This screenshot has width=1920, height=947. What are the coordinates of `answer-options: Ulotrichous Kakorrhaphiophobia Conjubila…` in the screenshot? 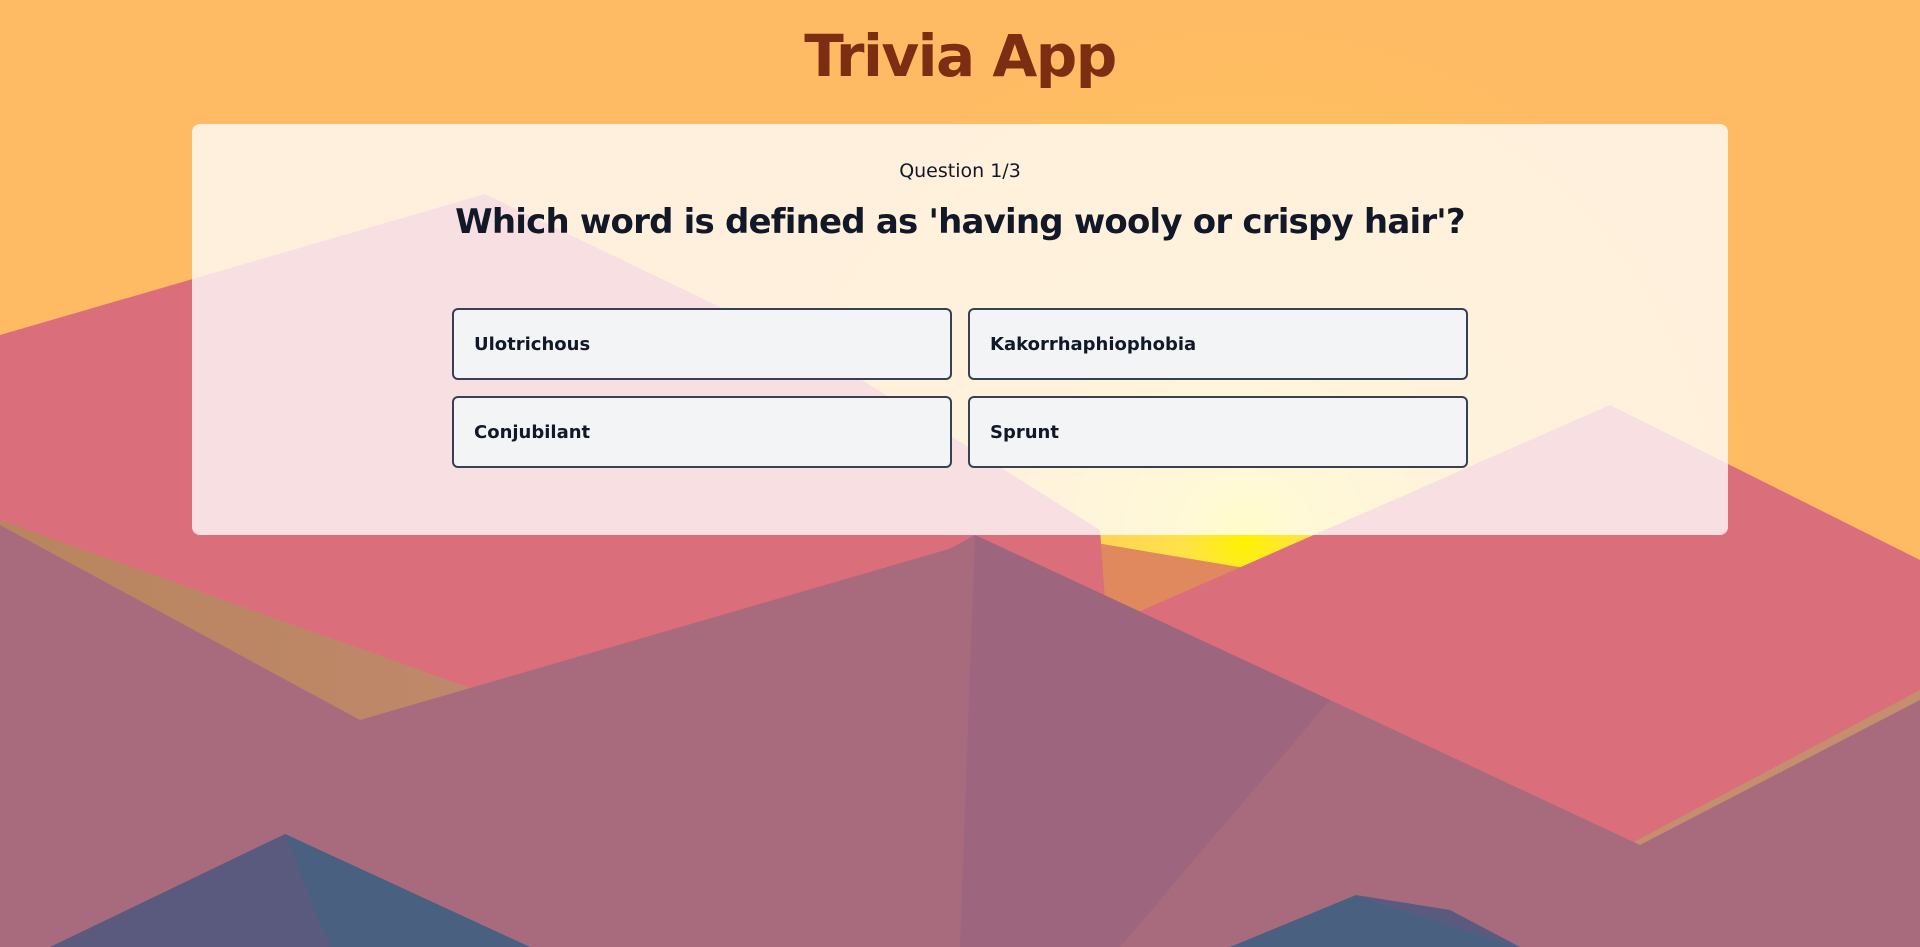 It's located at (960, 388).